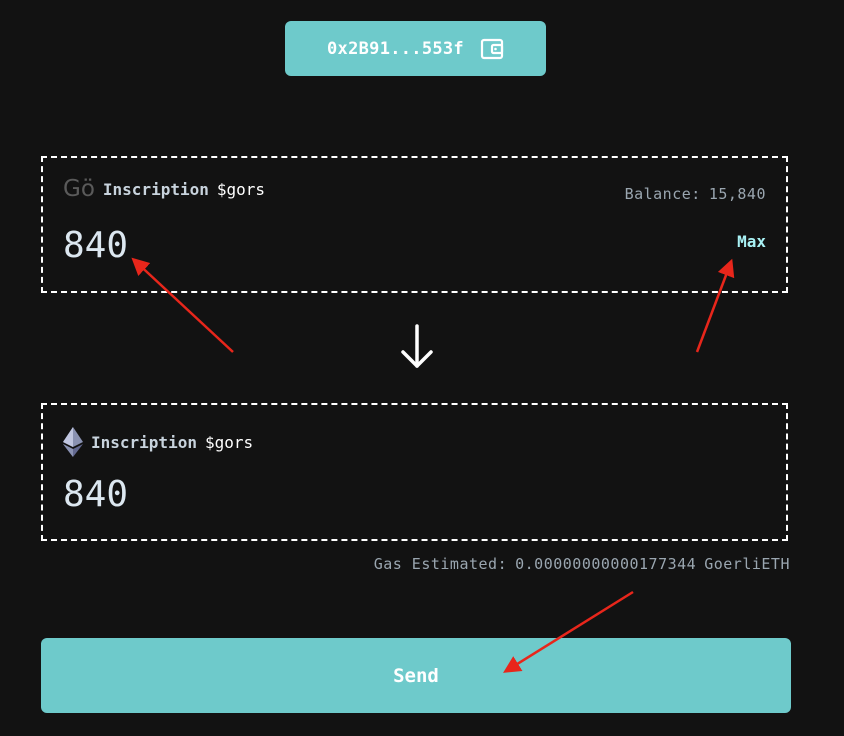  I want to click on from-token-ticker: $gors, so click(241, 189).